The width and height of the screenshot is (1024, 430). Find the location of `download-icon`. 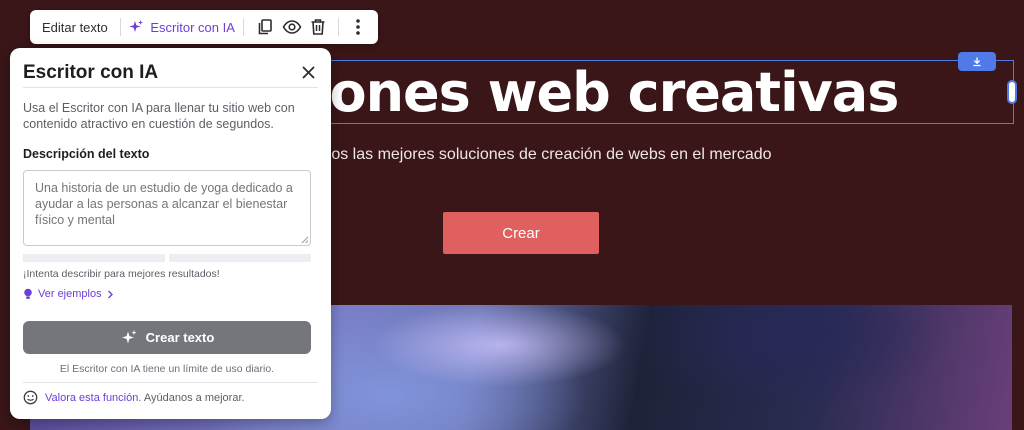

download-icon is located at coordinates (977, 61).